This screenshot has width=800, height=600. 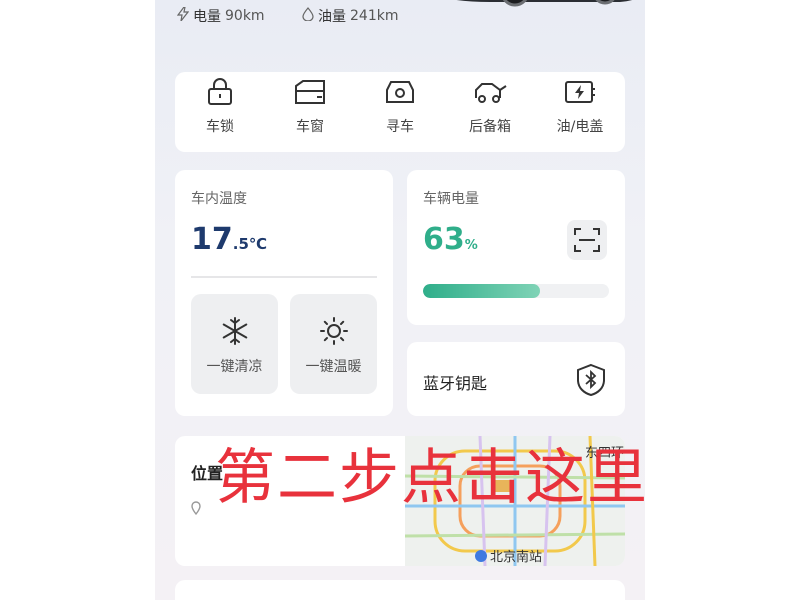 I want to click on battery-value: 63%, so click(x=450, y=239).